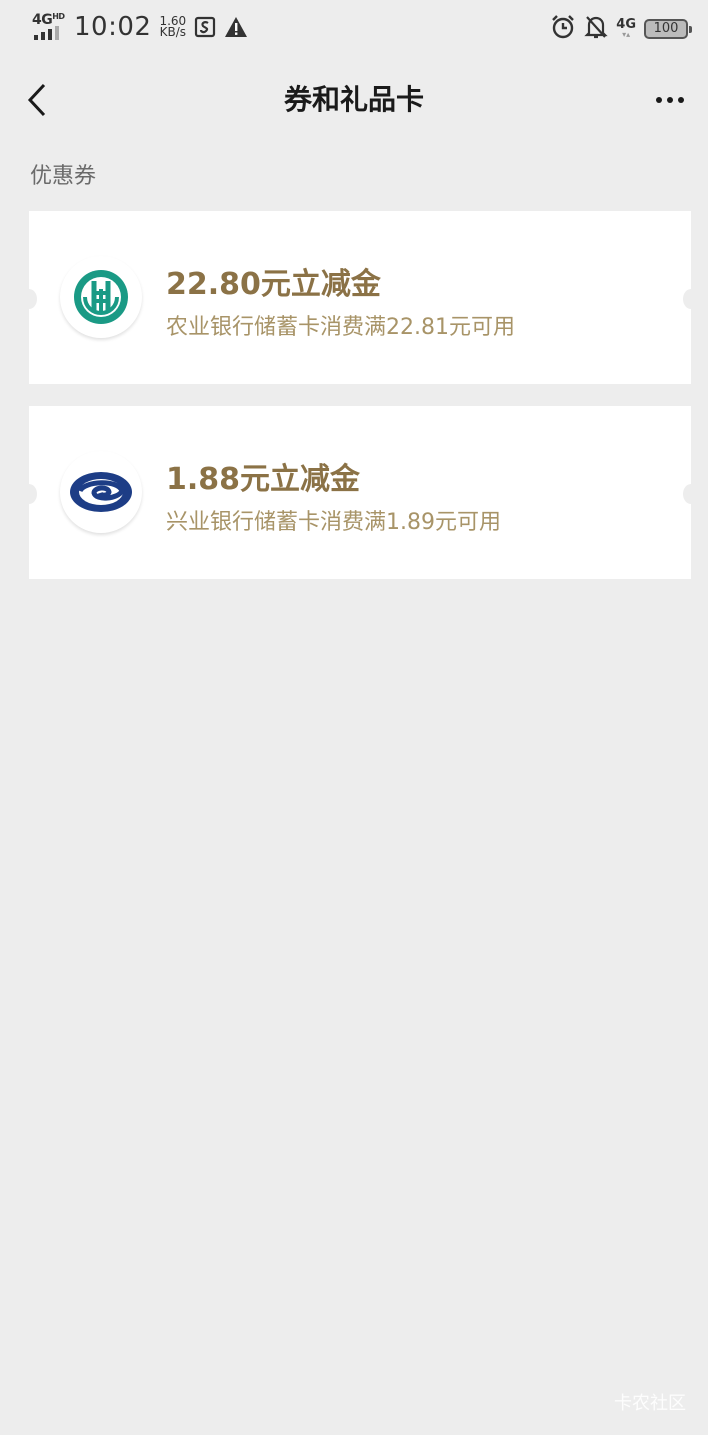 This screenshot has height=1435, width=708. I want to click on mute-notification-icon, so click(596, 29).